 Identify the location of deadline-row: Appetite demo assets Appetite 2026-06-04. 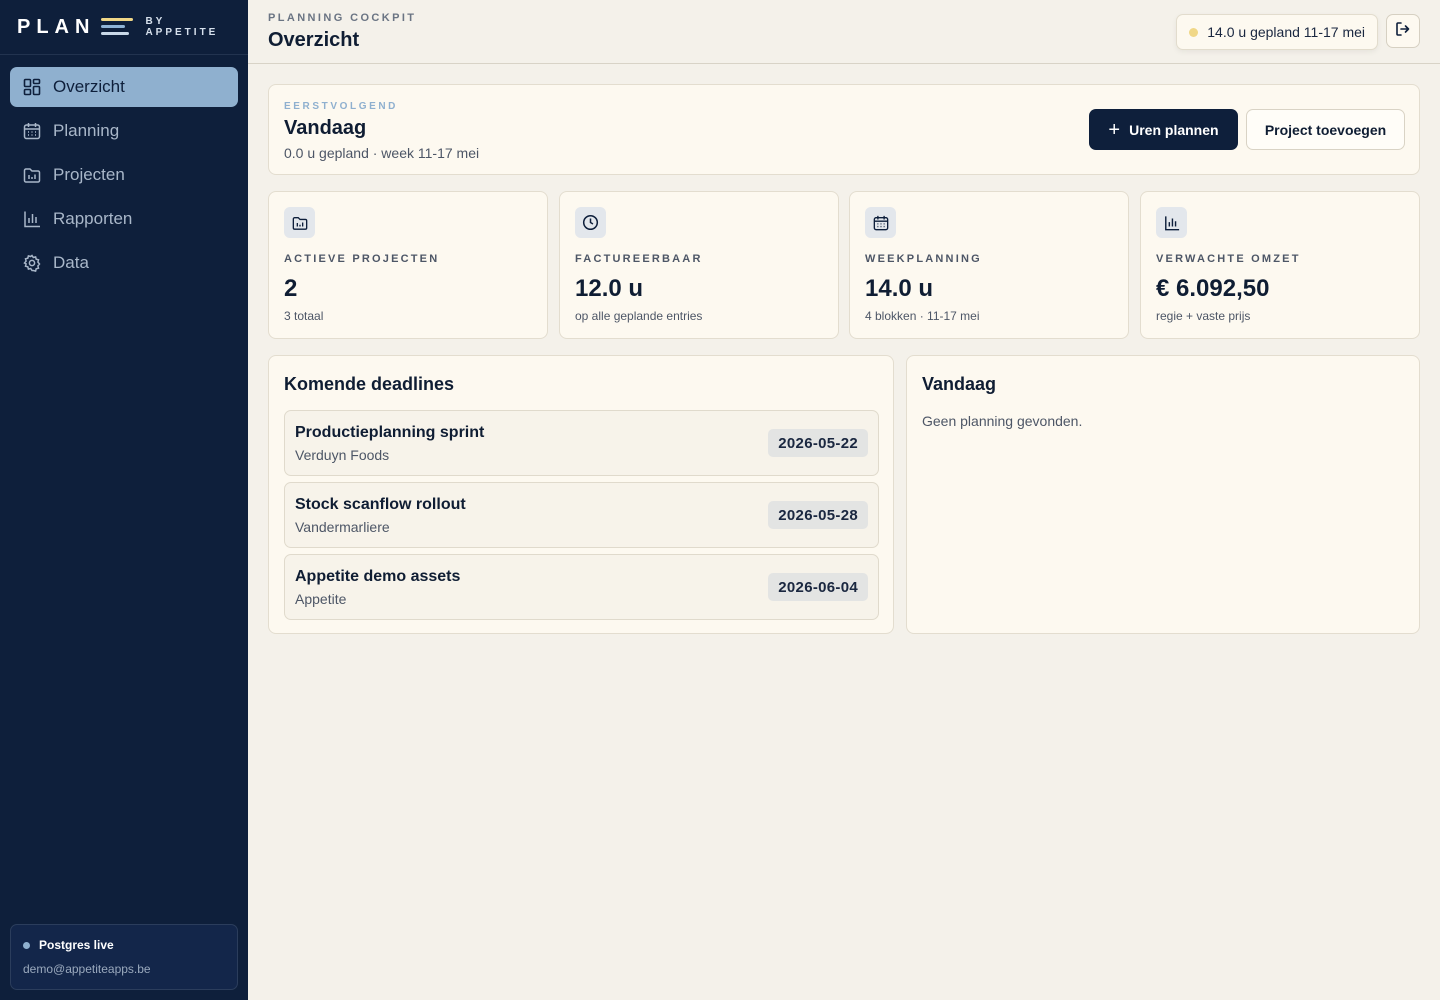
(581, 587).